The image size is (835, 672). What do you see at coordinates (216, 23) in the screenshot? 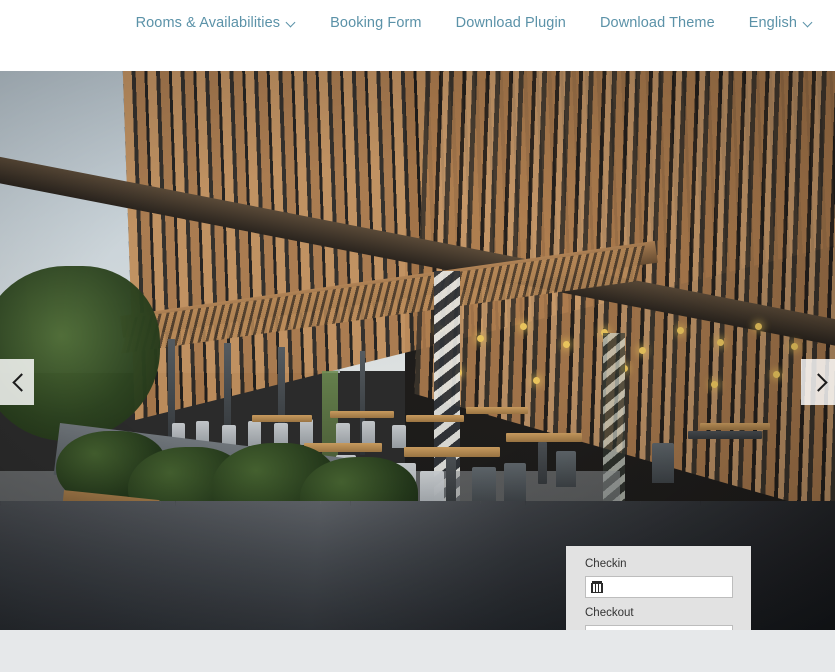
I see `nav-item-rooms-availabilities: Rooms & Availabilities` at bounding box center [216, 23].